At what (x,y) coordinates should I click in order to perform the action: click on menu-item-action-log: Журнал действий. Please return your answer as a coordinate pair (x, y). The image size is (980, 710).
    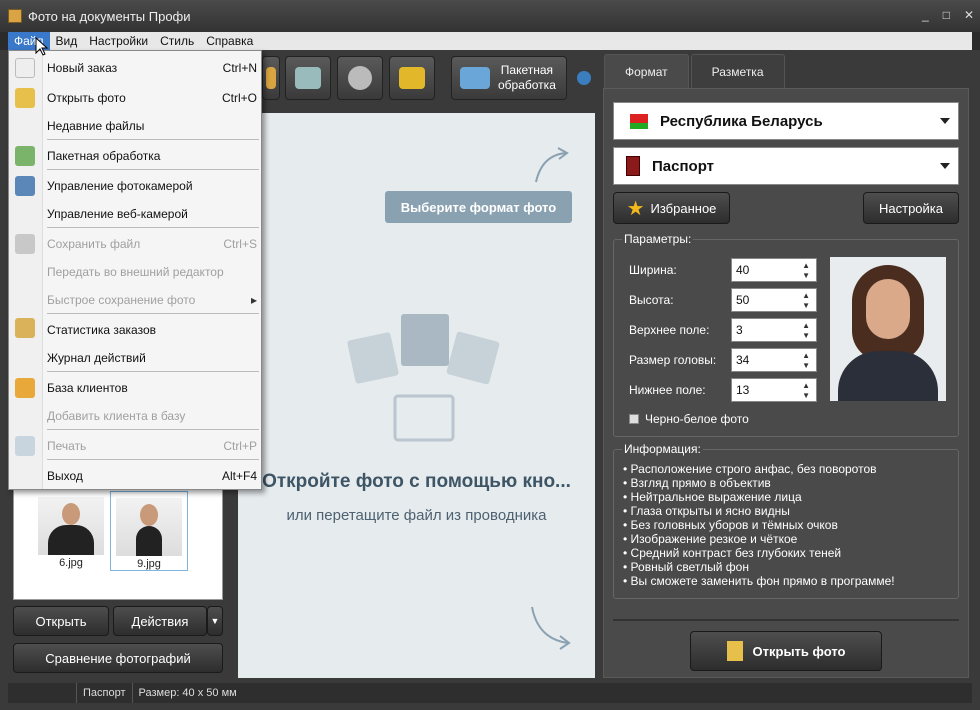
    Looking at the image, I should click on (152, 358).